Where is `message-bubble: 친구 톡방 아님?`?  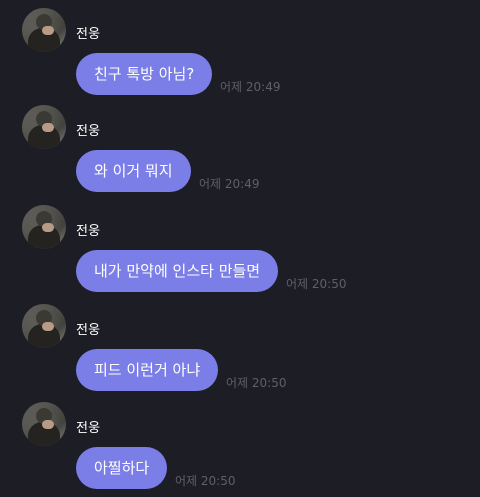
message-bubble: 친구 톡방 아님? is located at coordinates (144, 74).